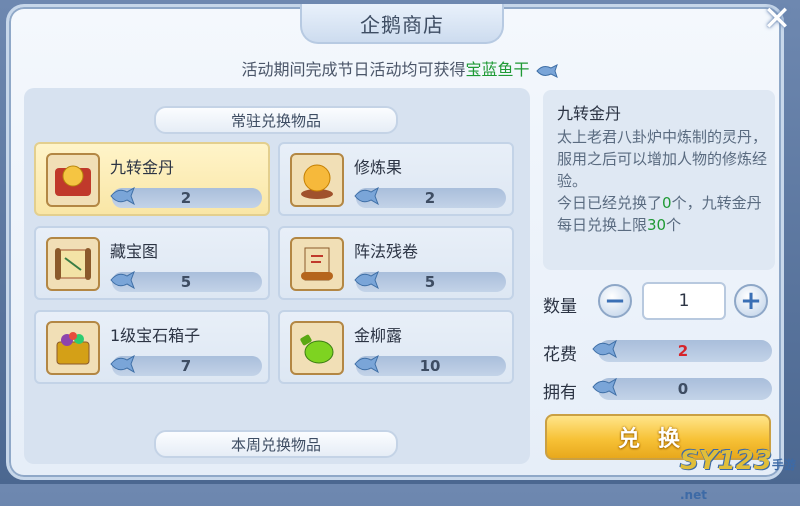 The image size is (800, 506). I want to click on detail-limit-suffix: 个, so click(674, 225).